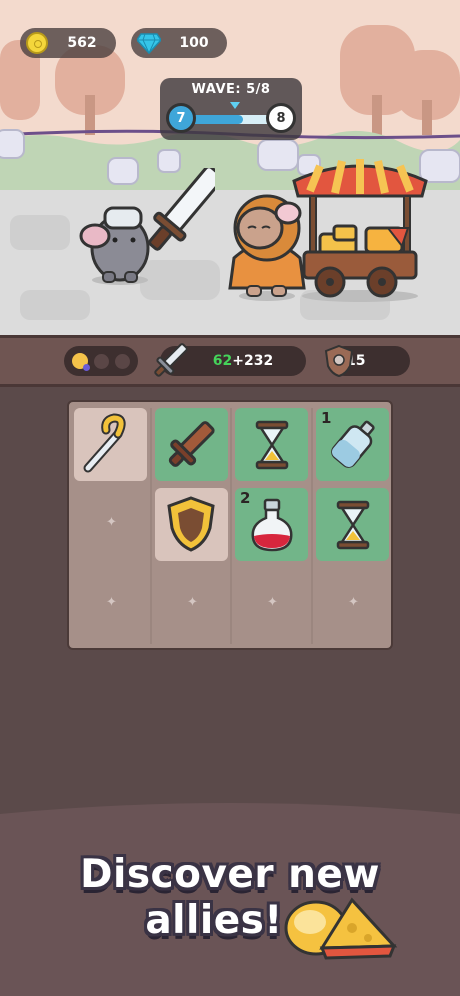 The image size is (460, 996). What do you see at coordinates (181, 118) in the screenshot?
I see `current-wave-badge: 7` at bounding box center [181, 118].